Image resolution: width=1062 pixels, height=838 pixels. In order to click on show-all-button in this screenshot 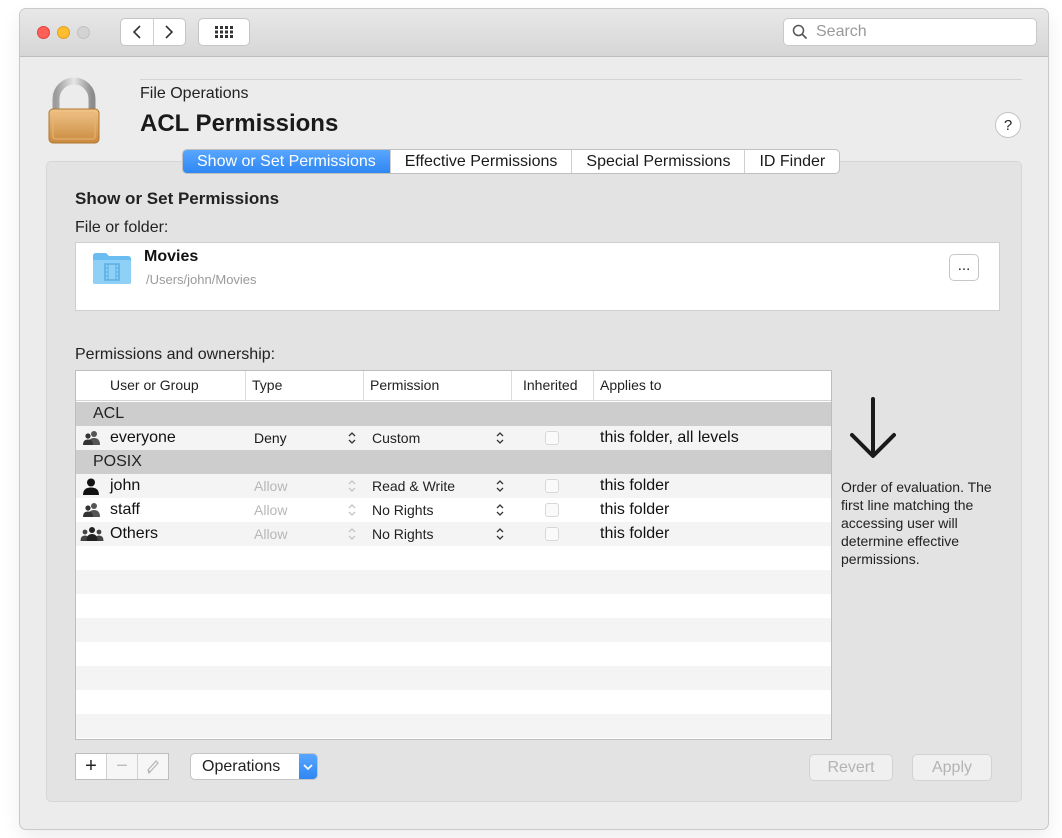, I will do `click(224, 32)`.